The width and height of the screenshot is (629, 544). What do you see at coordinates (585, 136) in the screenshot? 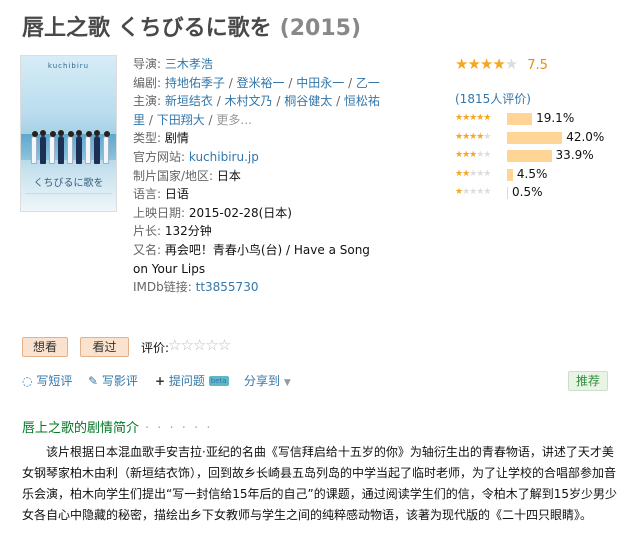
I see `rating-percent: 42.0%` at bounding box center [585, 136].